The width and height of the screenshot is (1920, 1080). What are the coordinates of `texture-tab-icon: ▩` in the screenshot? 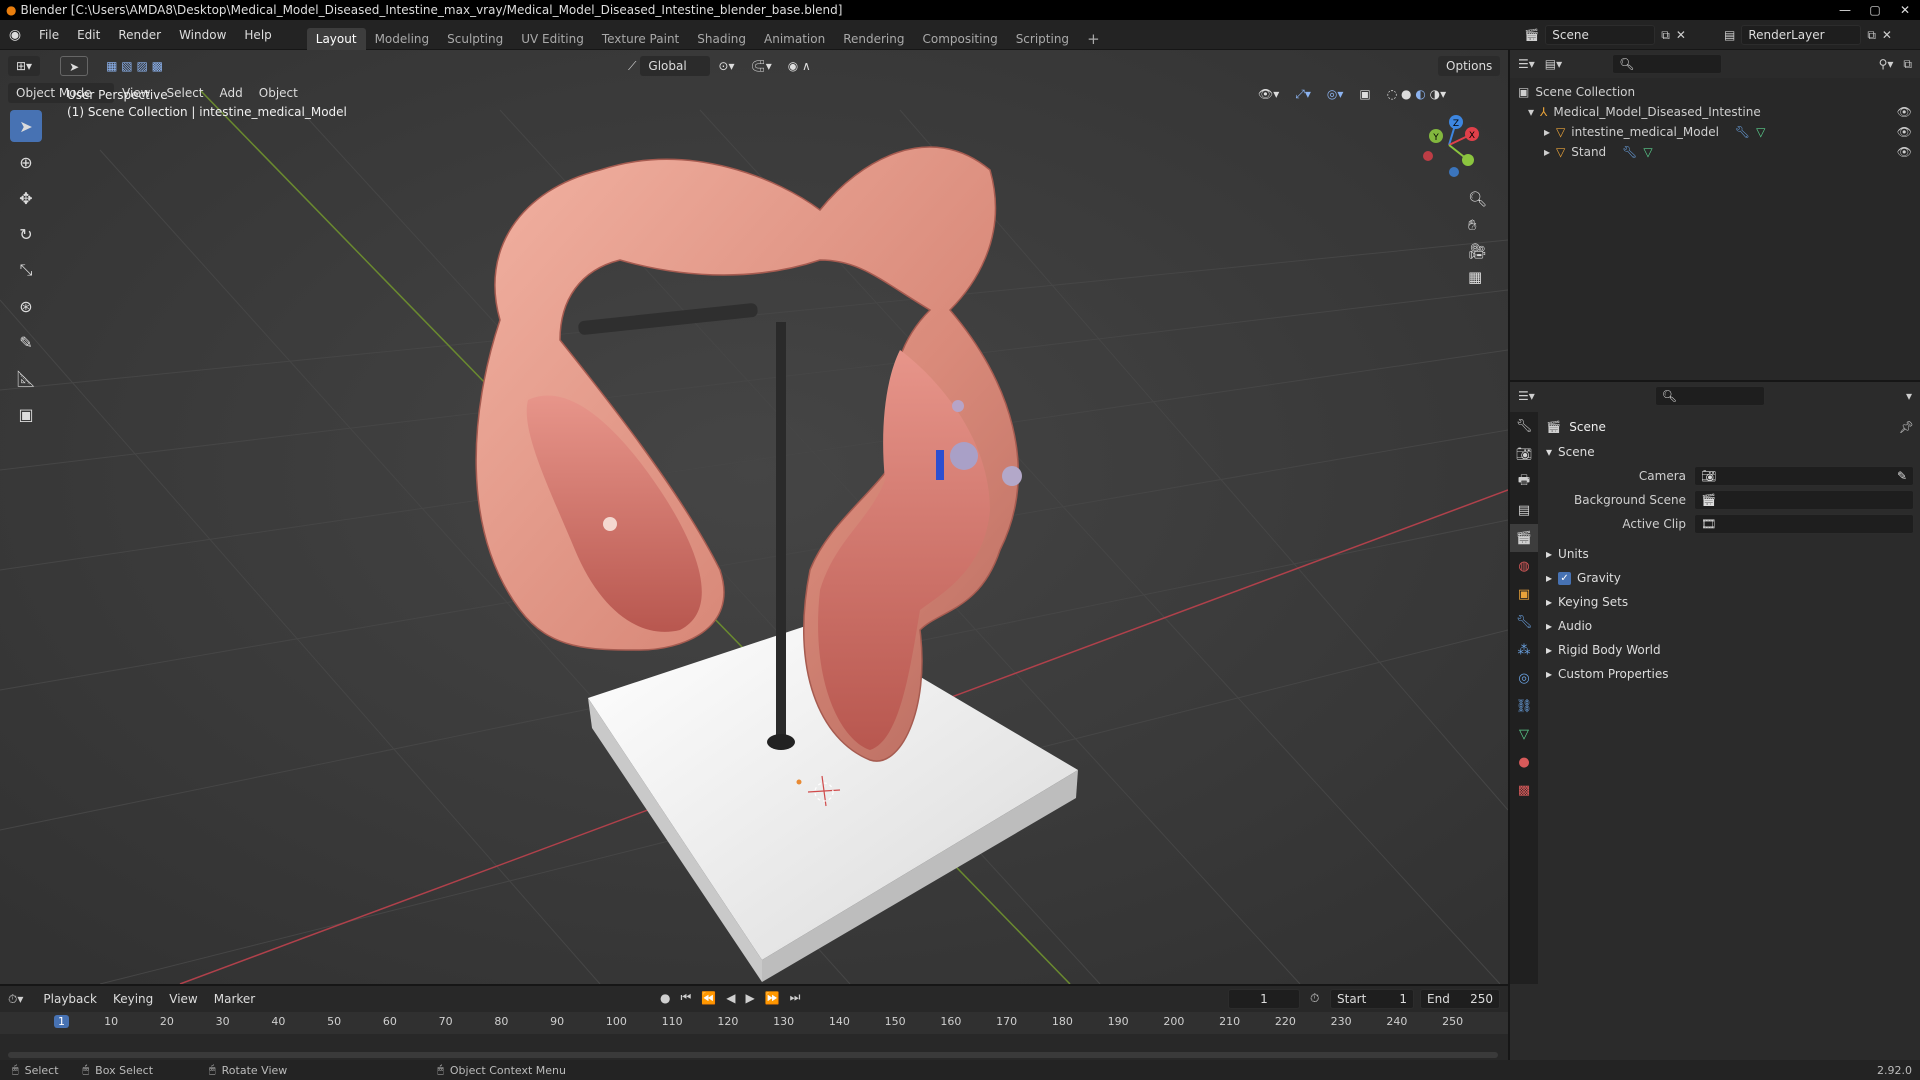 It's located at (1524, 790).